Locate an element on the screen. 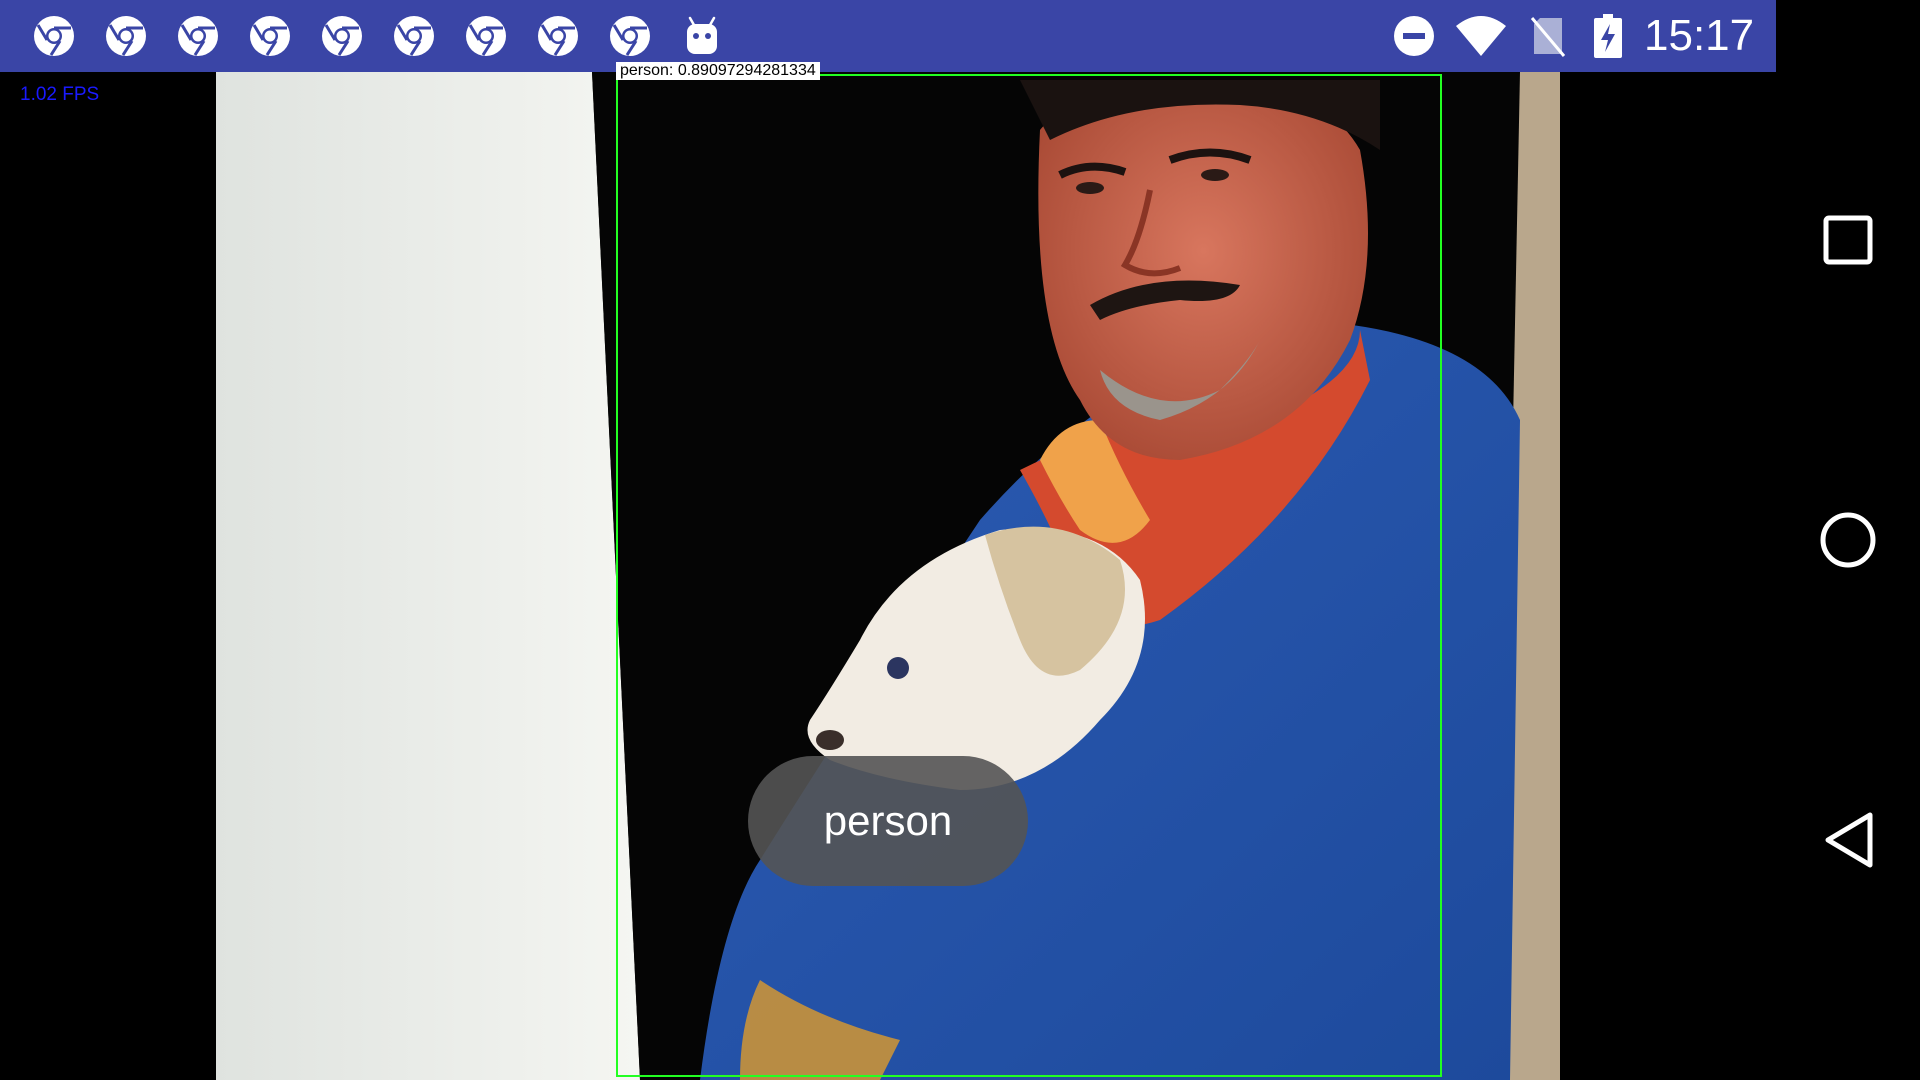 The width and height of the screenshot is (1920, 1080). fps-counter: 1.02 FPS is located at coordinates (60, 94).